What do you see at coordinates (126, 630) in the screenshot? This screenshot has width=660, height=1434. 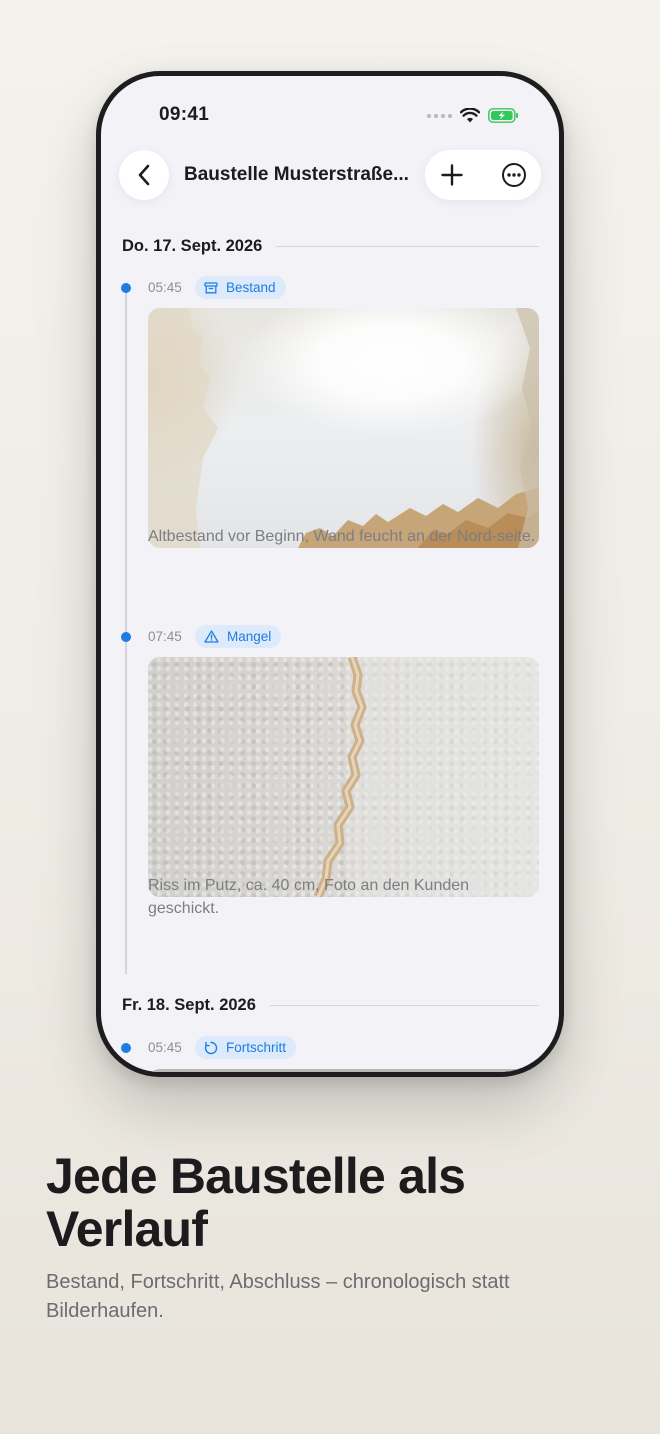 I see `timeline-rail` at bounding box center [126, 630].